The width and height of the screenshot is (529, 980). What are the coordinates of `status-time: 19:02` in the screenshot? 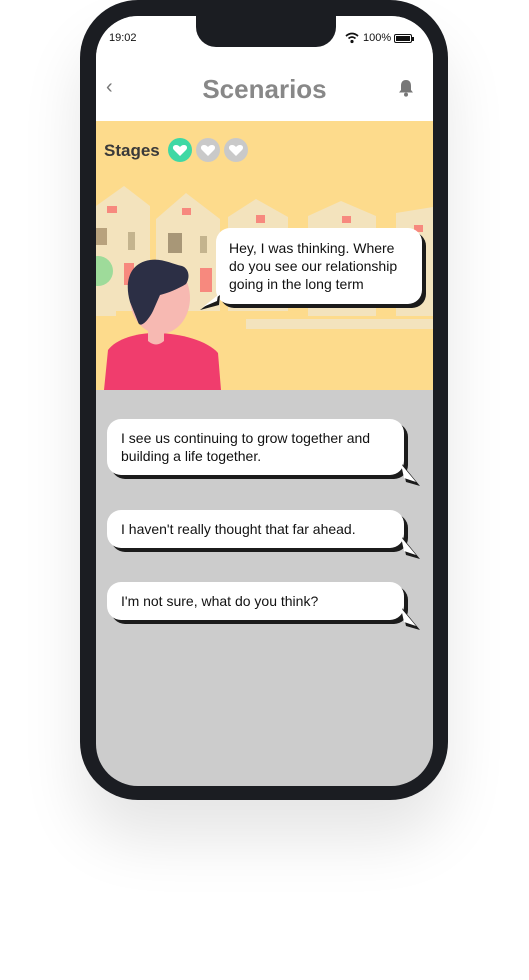 It's located at (123, 38).